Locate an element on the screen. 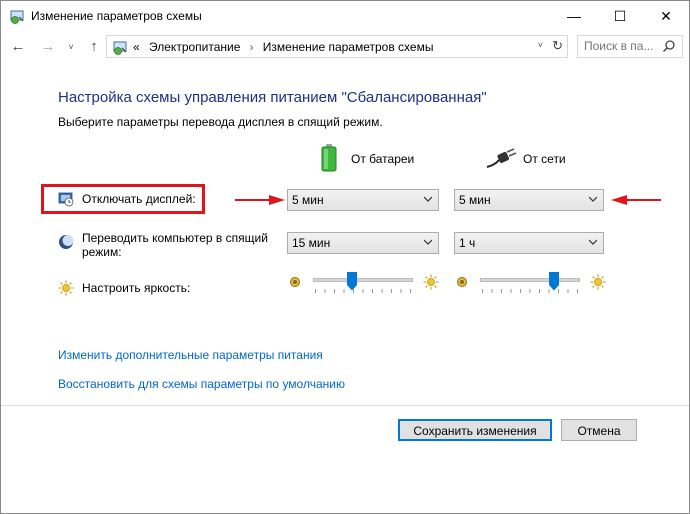  forward-arrow-icon: → is located at coordinates (48, 47).